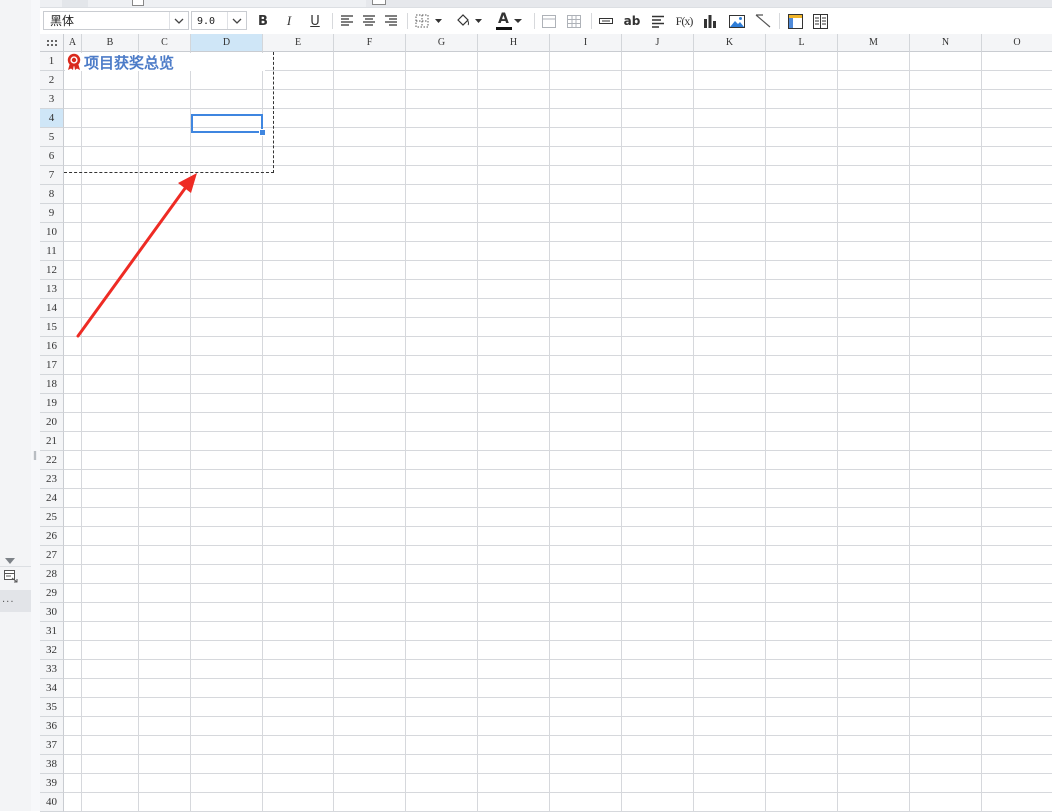 This screenshot has height=812, width=1052. What do you see at coordinates (795, 21) in the screenshot?
I see `freeze-pane-icon` at bounding box center [795, 21].